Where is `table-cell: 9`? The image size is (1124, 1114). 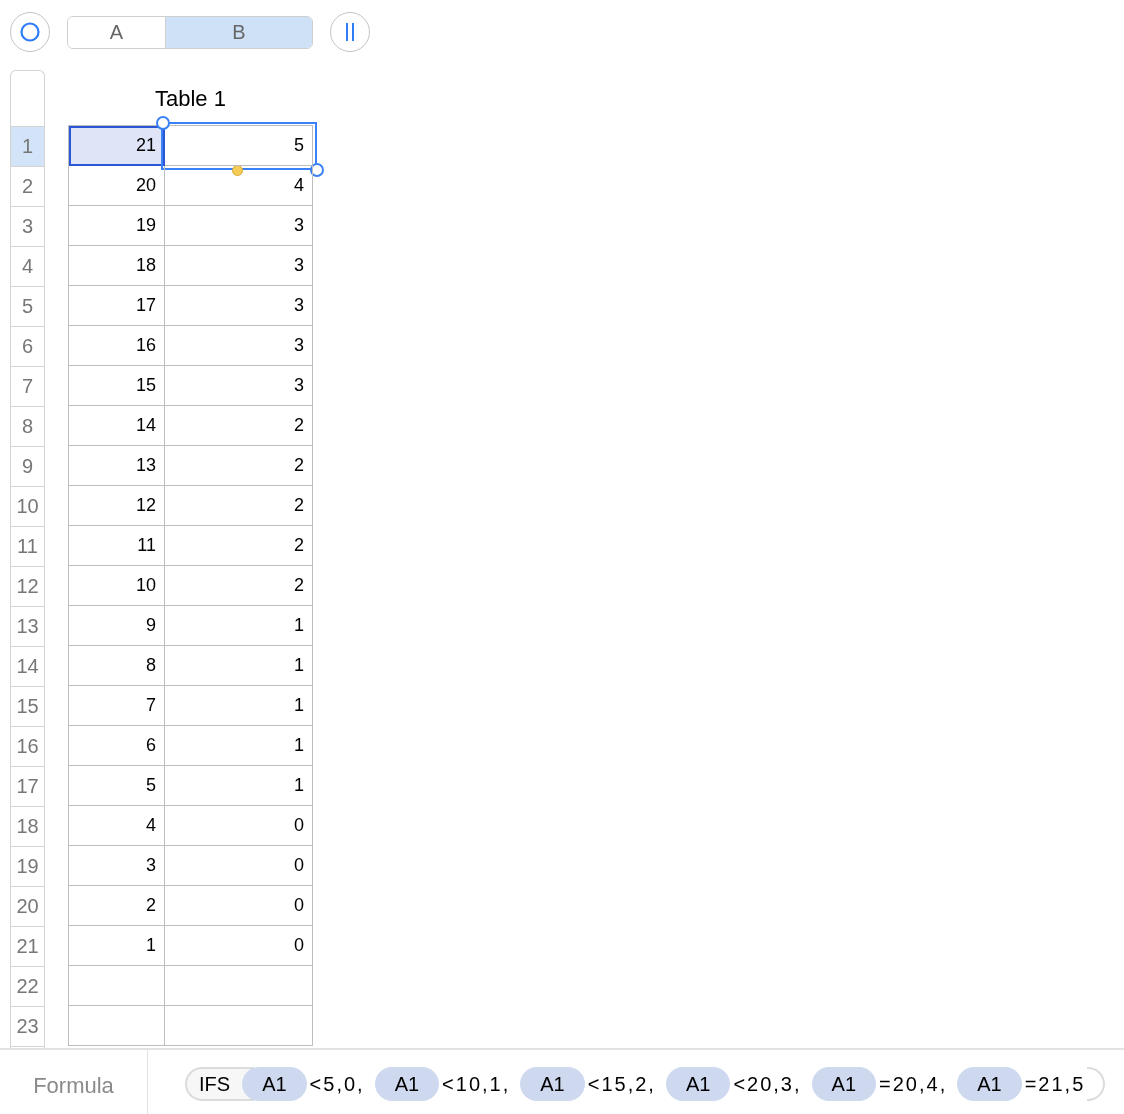 table-cell: 9 is located at coordinates (117, 626).